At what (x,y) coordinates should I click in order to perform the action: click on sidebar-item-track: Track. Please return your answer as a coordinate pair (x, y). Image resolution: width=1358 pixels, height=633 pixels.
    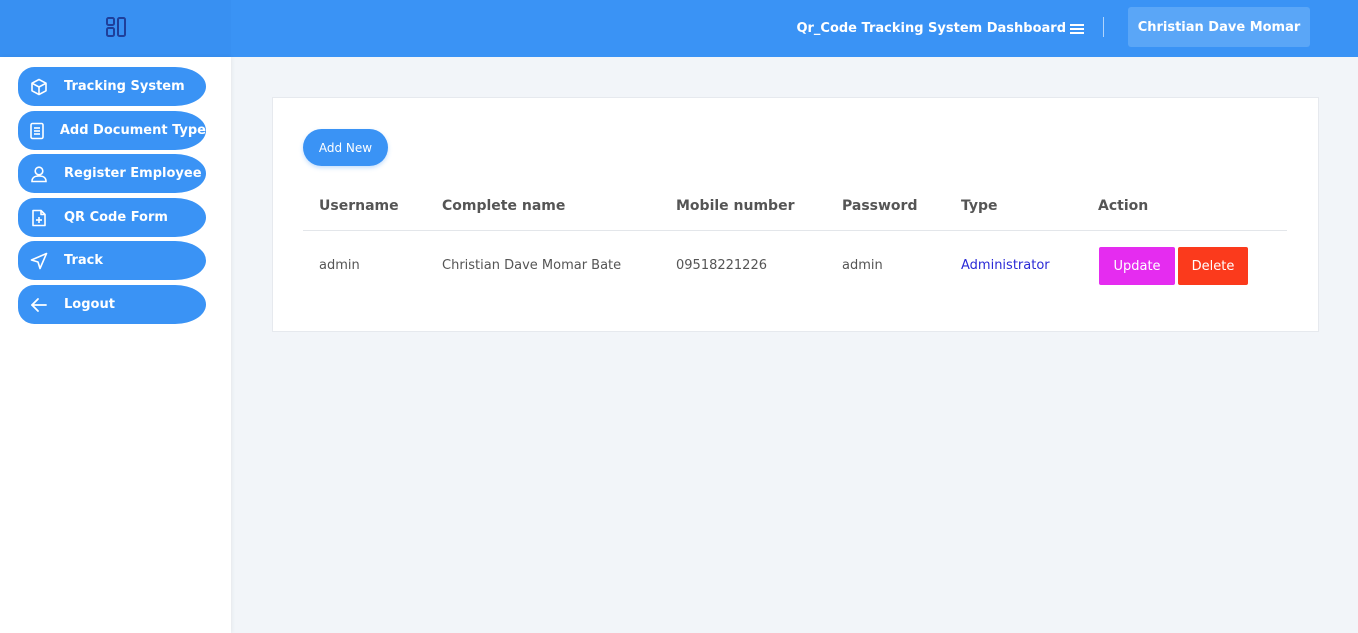
    Looking at the image, I should click on (112, 260).